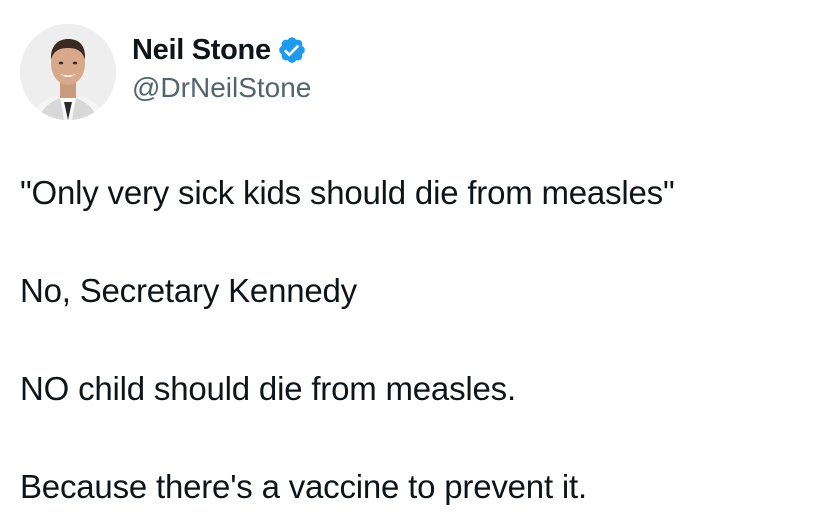  What do you see at coordinates (221, 69) in the screenshot?
I see `author-names: Neil Stone @DrNeilStone` at bounding box center [221, 69].